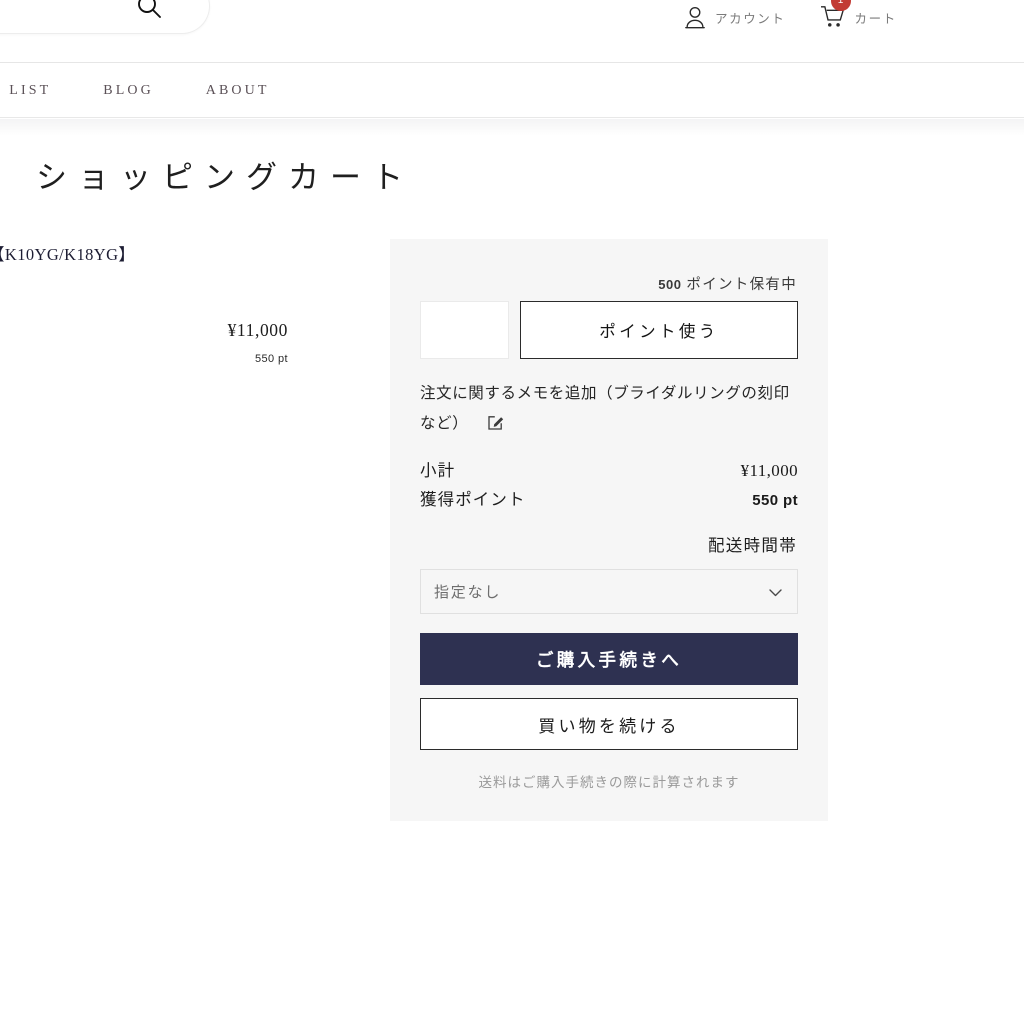 The height and width of the screenshot is (1024, 1024). Describe the element at coordinates (775, 592) in the screenshot. I see `chevron-down-icon` at that location.